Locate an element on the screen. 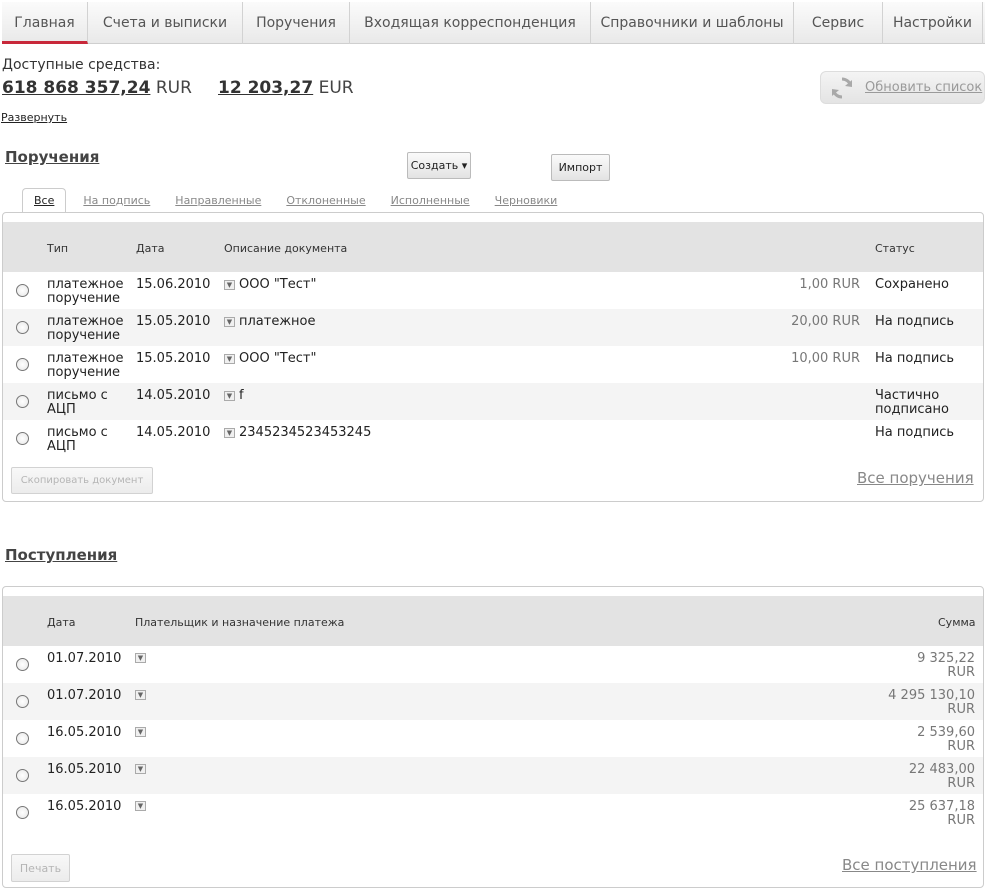  table-row: 16.05.2010 ▼ 25 637,18 RUR is located at coordinates (493, 812).